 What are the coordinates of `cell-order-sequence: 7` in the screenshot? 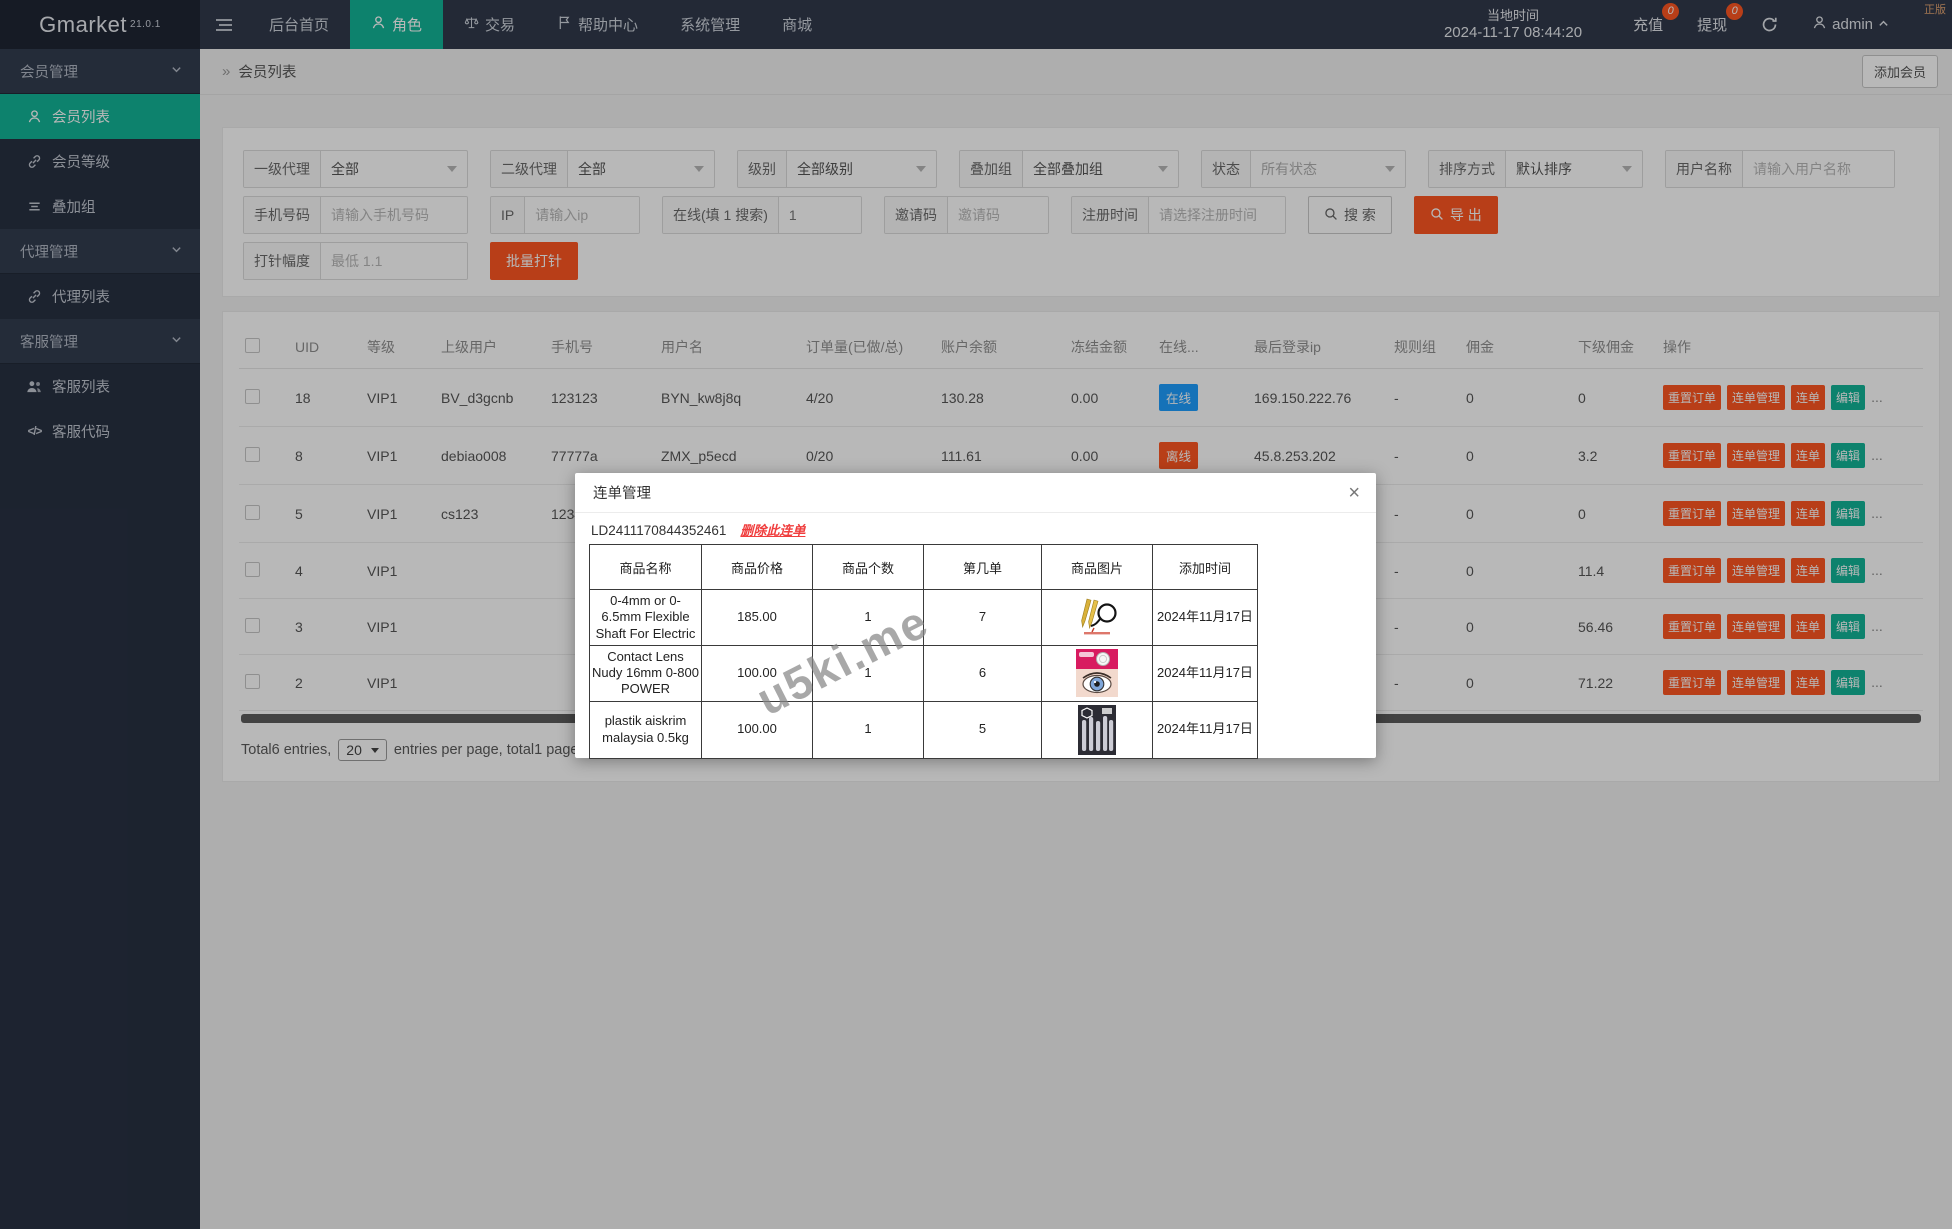 It's located at (982, 617).